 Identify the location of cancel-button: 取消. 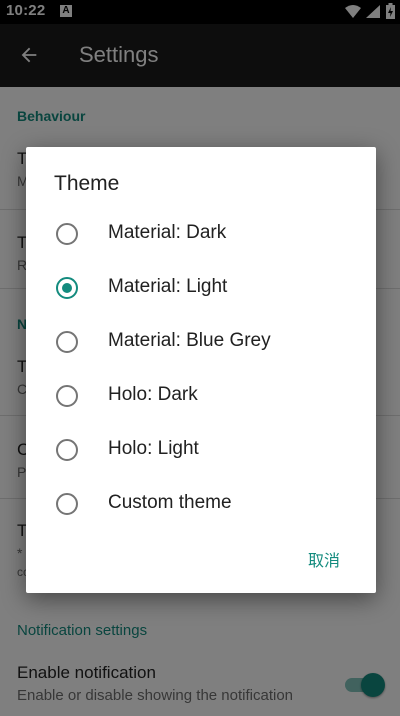
(324, 561).